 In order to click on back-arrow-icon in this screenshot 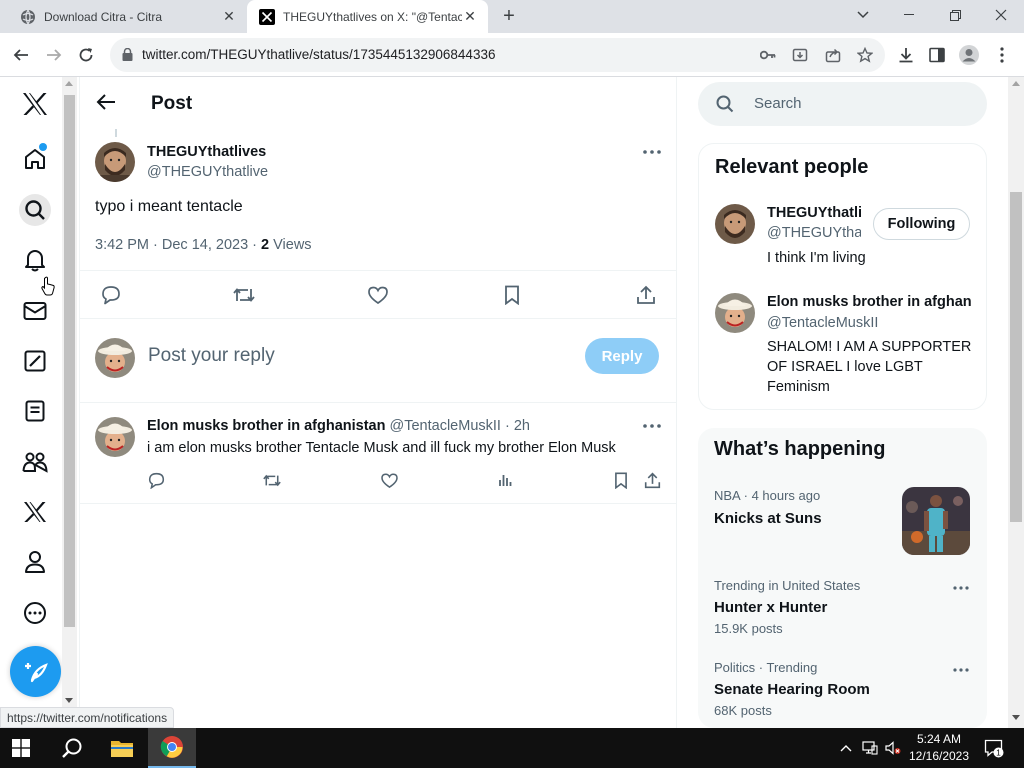, I will do `click(107, 104)`.